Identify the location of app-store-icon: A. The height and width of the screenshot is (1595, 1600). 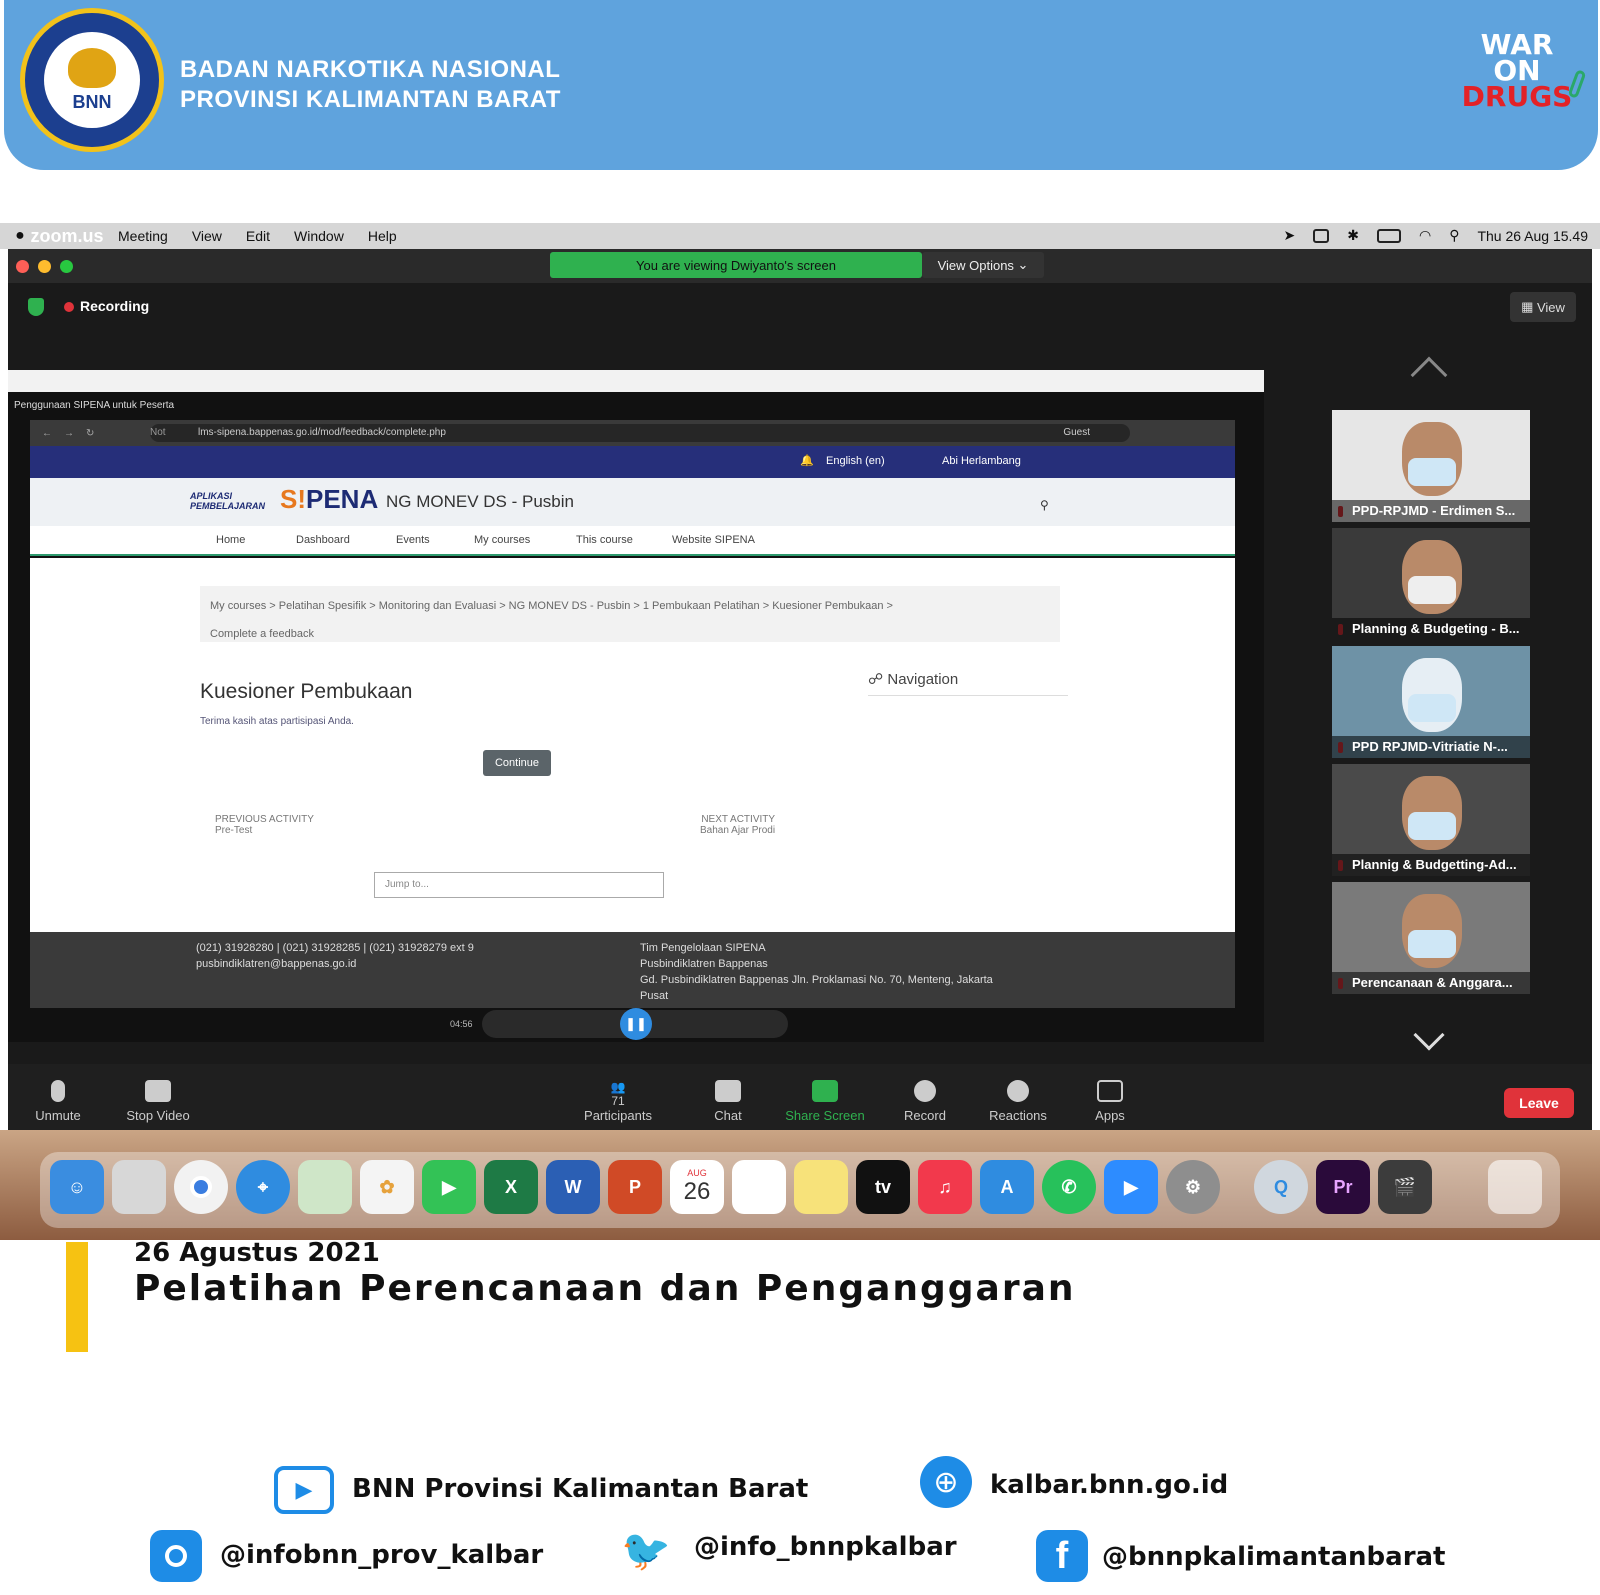
(1007, 1187).